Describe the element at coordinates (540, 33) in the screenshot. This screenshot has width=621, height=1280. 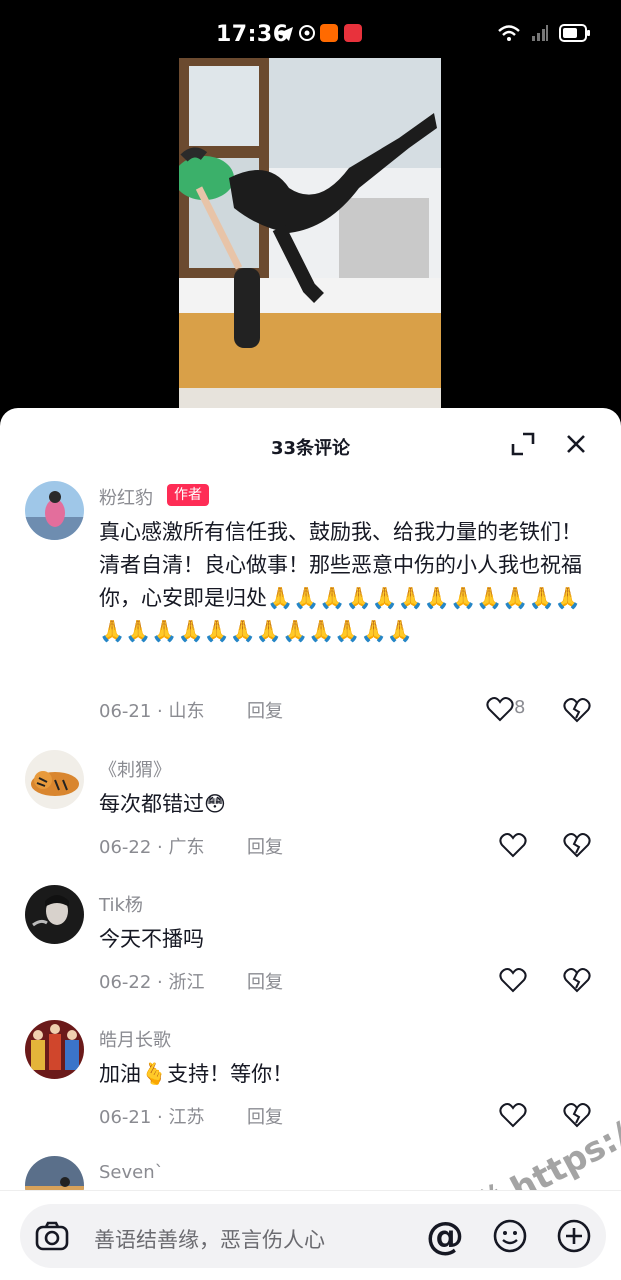
I see `signal-icon` at that location.